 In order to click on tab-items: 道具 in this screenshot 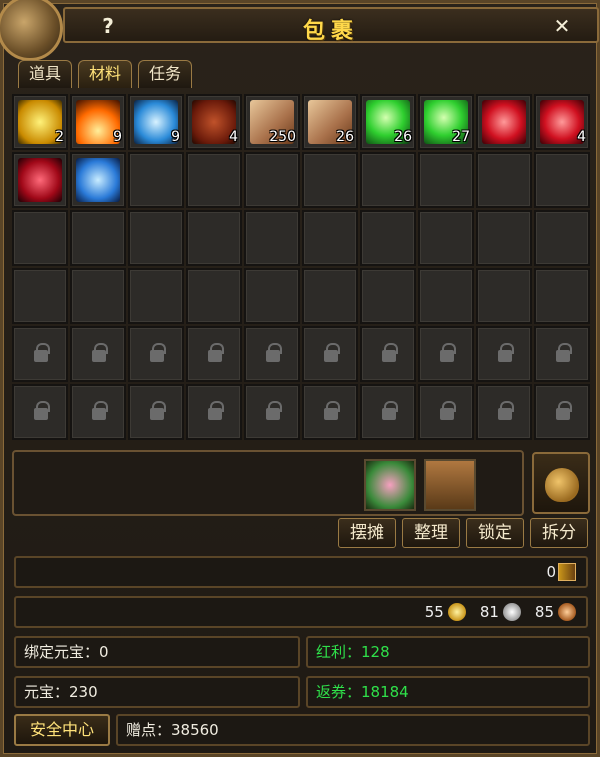, I will do `click(45, 74)`.